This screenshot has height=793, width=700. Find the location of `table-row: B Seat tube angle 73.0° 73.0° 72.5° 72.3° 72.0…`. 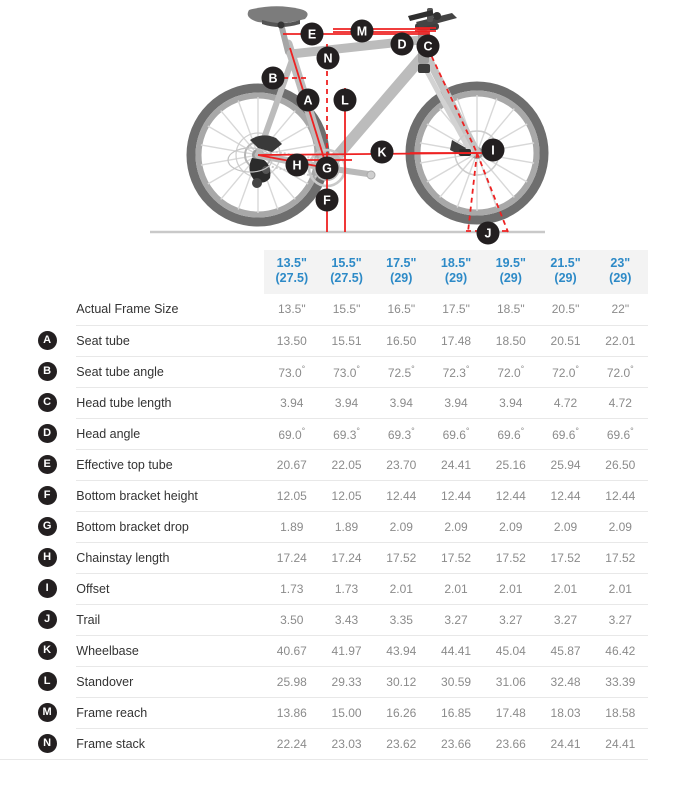

table-row: B Seat tube angle 73.0° 73.0° 72.5° 72.3° 72.0… is located at coordinates (350, 371).